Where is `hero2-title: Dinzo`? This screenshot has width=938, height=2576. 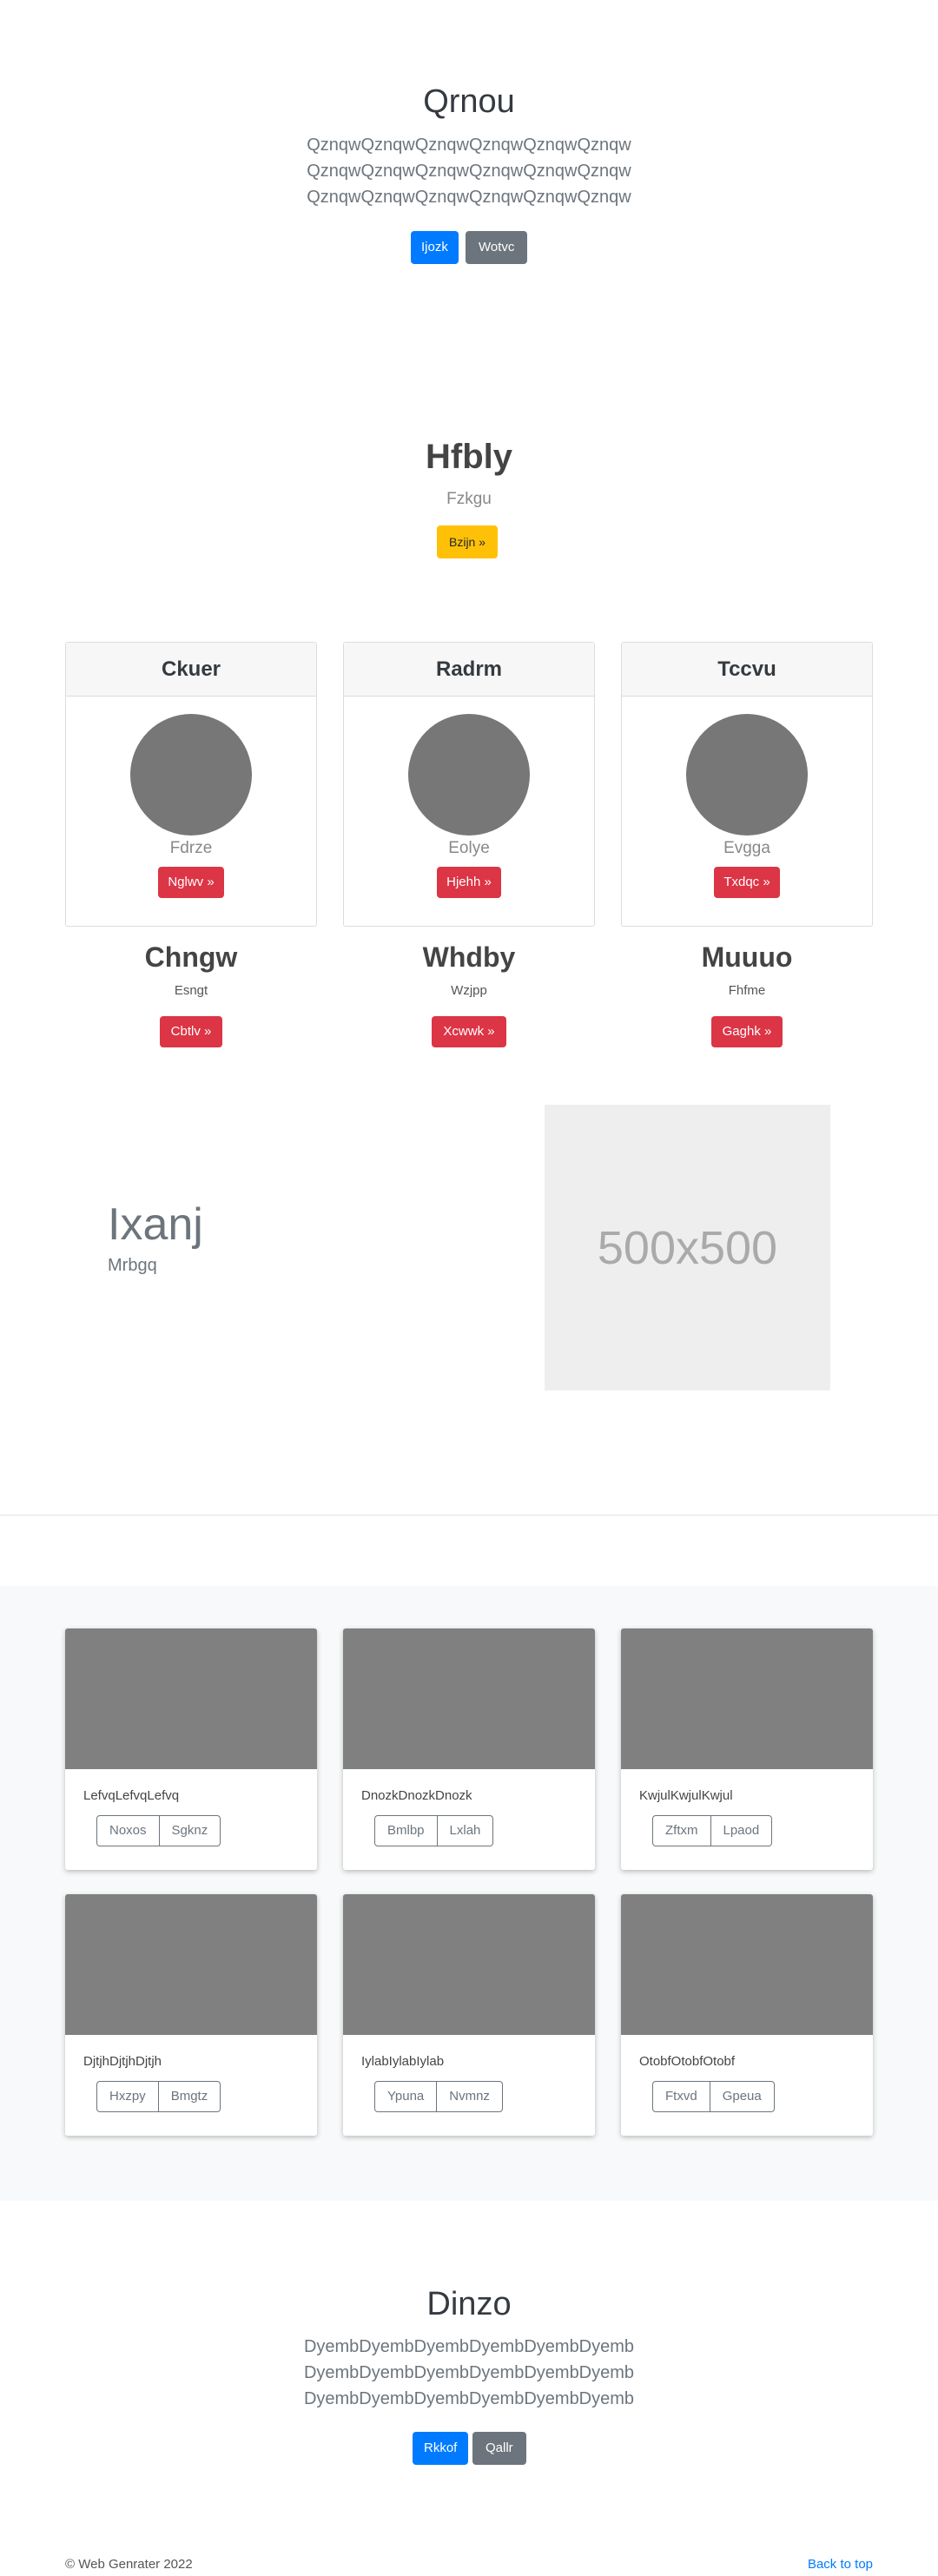 hero2-title: Dinzo is located at coordinates (469, 2304).